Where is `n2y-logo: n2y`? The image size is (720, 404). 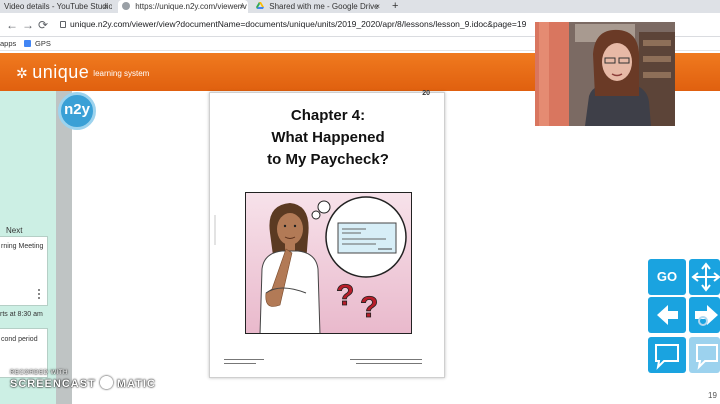 n2y-logo: n2y is located at coordinates (77, 111).